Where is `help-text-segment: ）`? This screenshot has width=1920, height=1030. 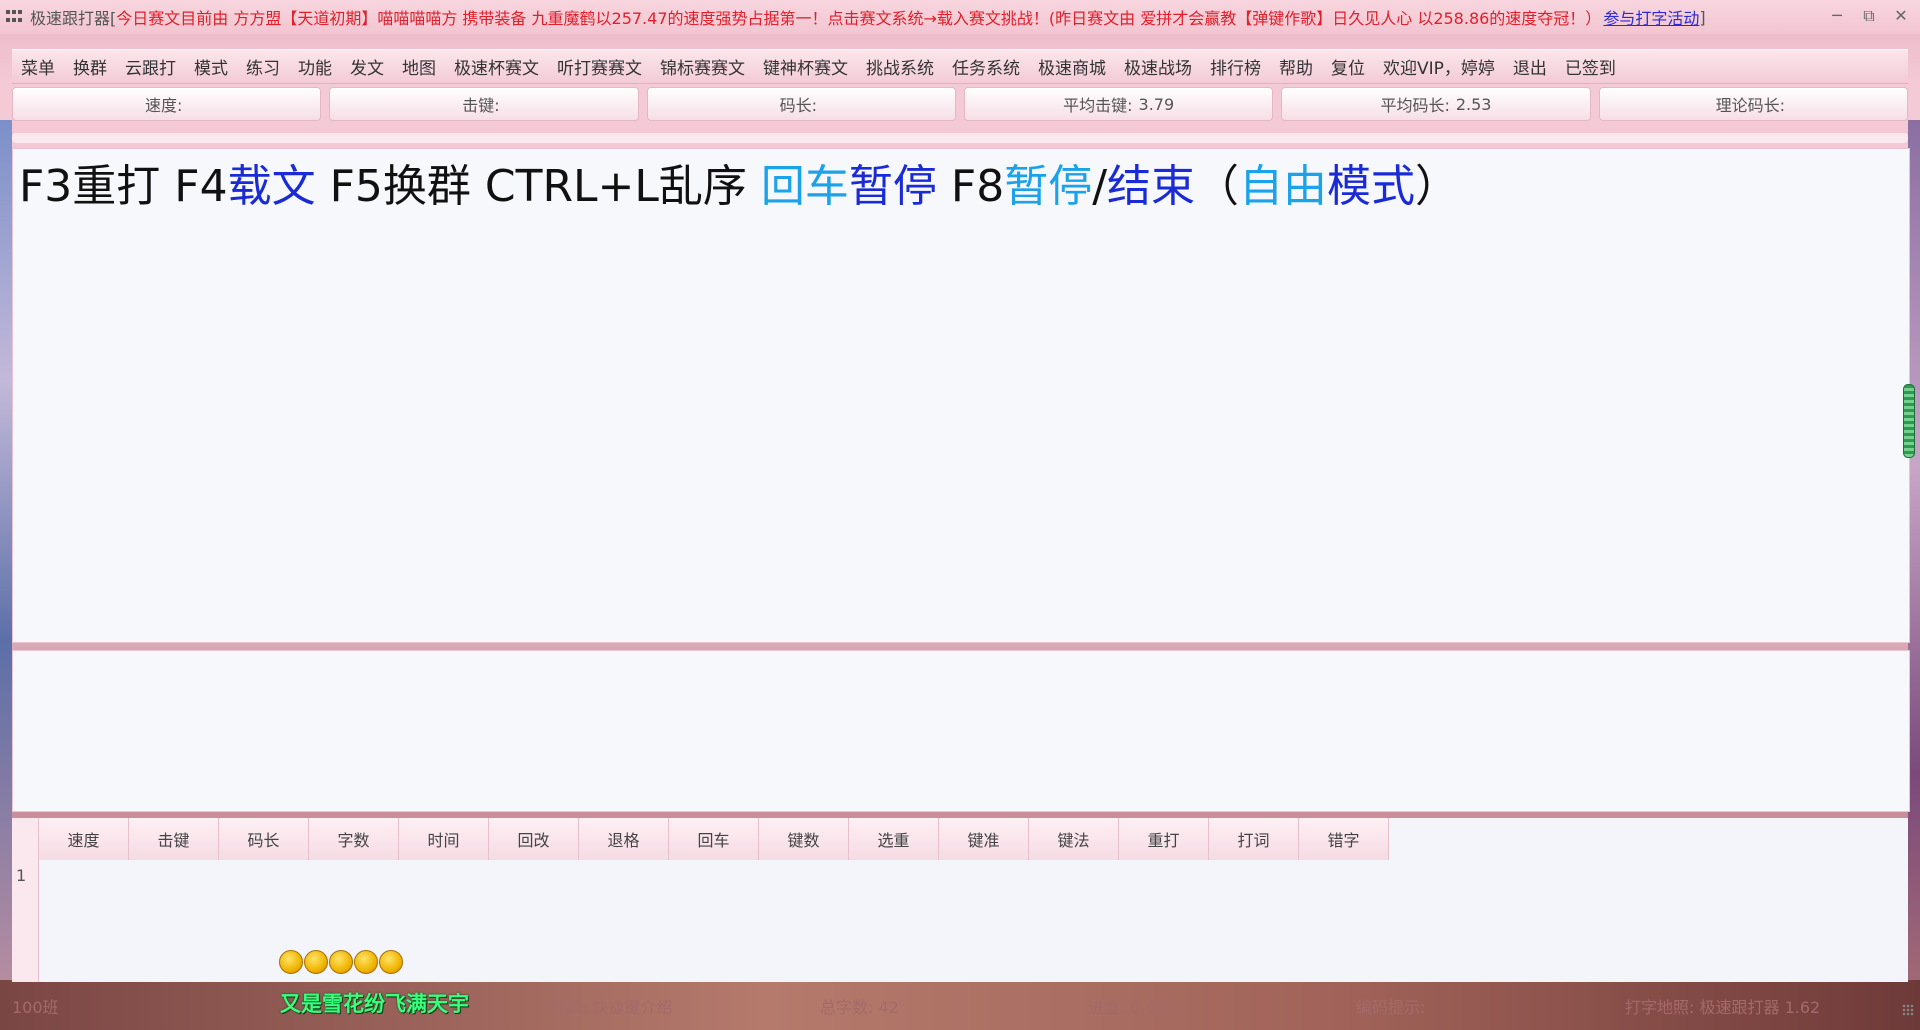
help-text-segment: ） is located at coordinates (1437, 186).